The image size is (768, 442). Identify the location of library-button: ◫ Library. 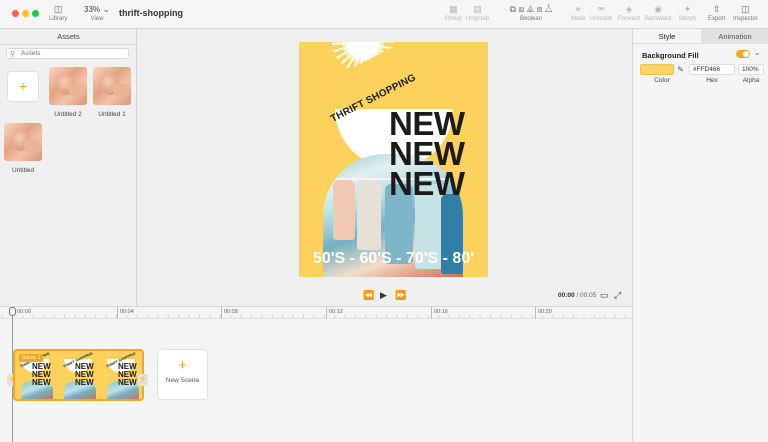
(58, 12).